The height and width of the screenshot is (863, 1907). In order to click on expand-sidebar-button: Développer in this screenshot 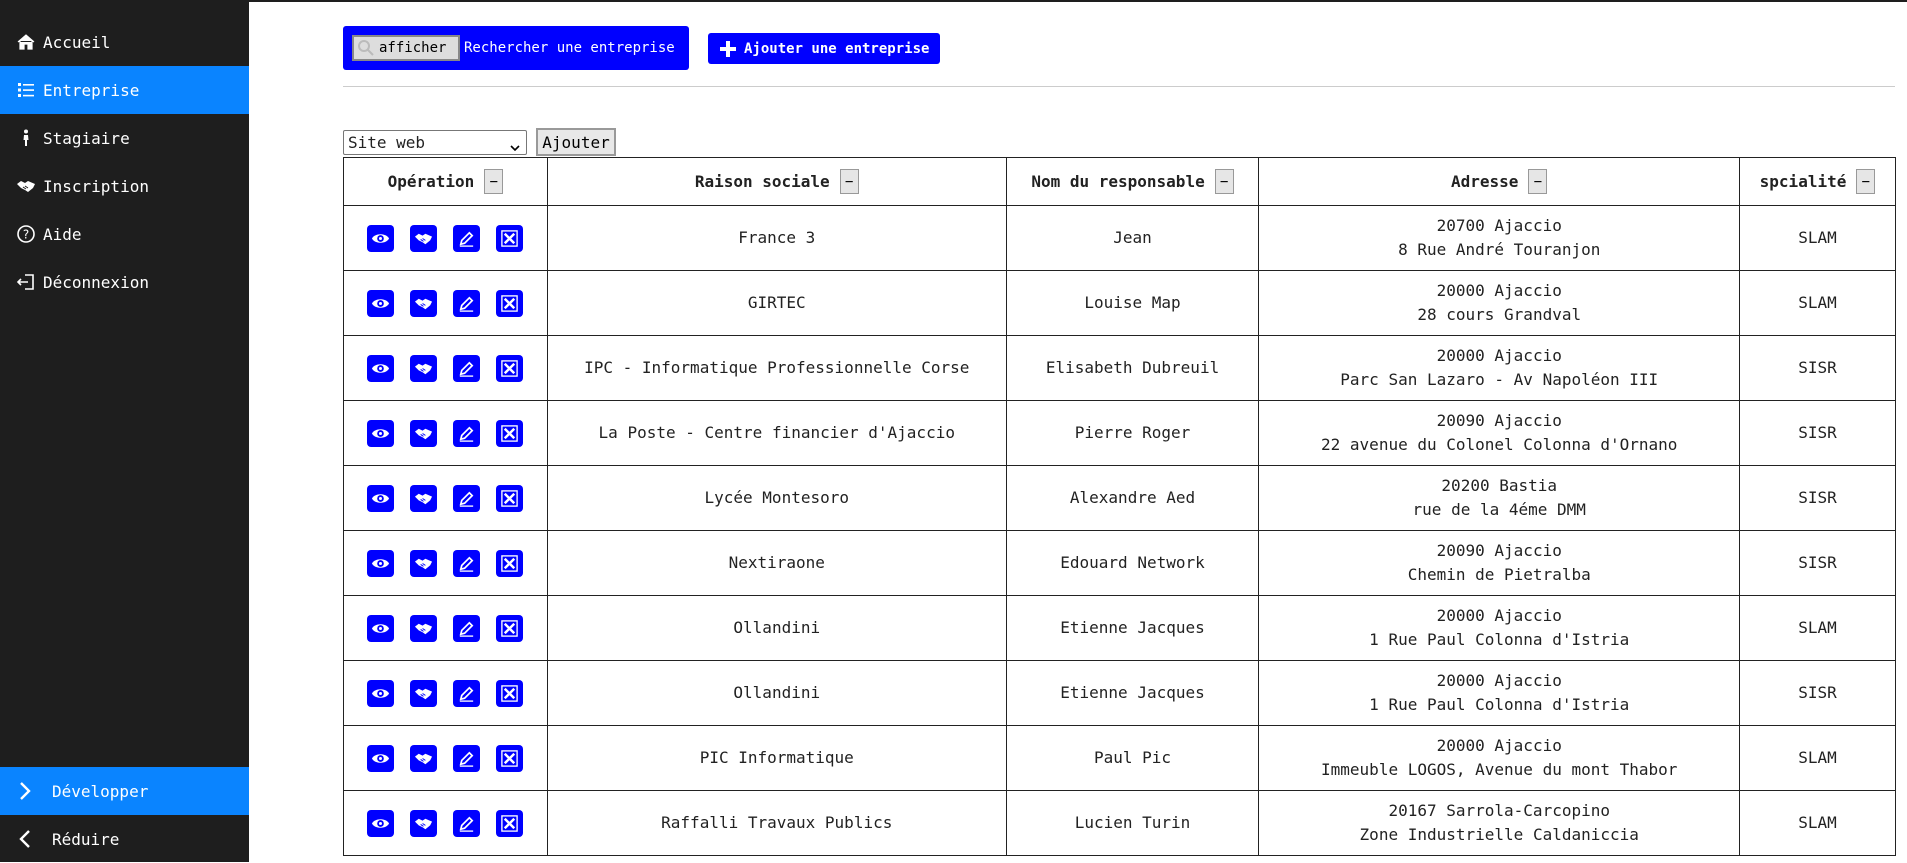, I will do `click(124, 791)`.